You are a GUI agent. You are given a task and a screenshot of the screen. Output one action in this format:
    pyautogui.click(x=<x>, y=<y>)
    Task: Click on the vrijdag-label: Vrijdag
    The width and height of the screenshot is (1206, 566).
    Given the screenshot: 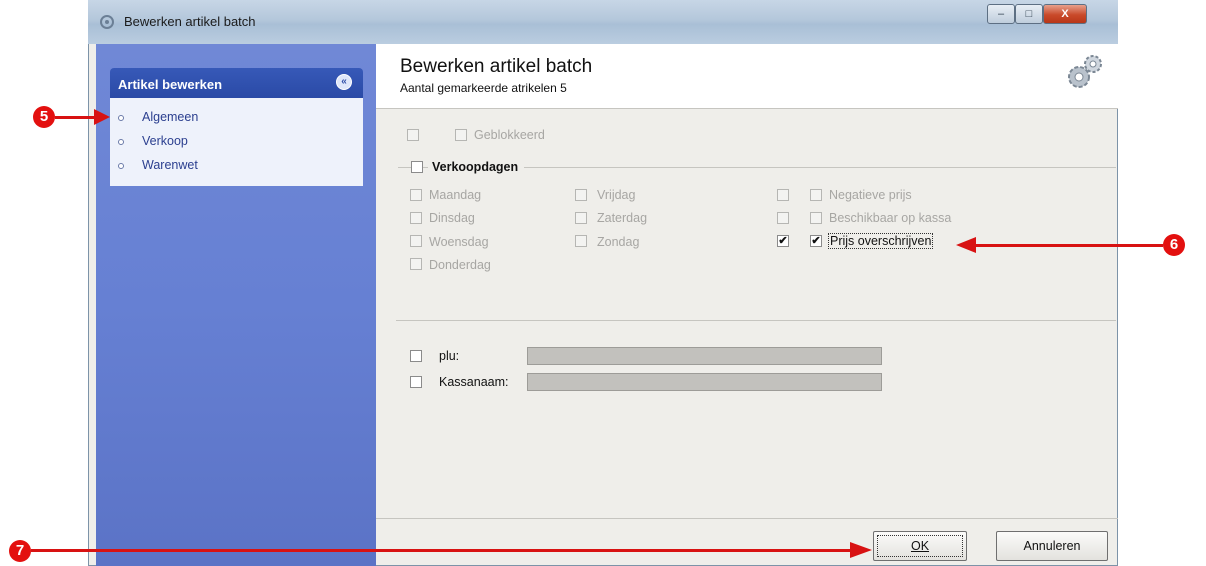 What is the action you would take?
    pyautogui.click(x=616, y=195)
    